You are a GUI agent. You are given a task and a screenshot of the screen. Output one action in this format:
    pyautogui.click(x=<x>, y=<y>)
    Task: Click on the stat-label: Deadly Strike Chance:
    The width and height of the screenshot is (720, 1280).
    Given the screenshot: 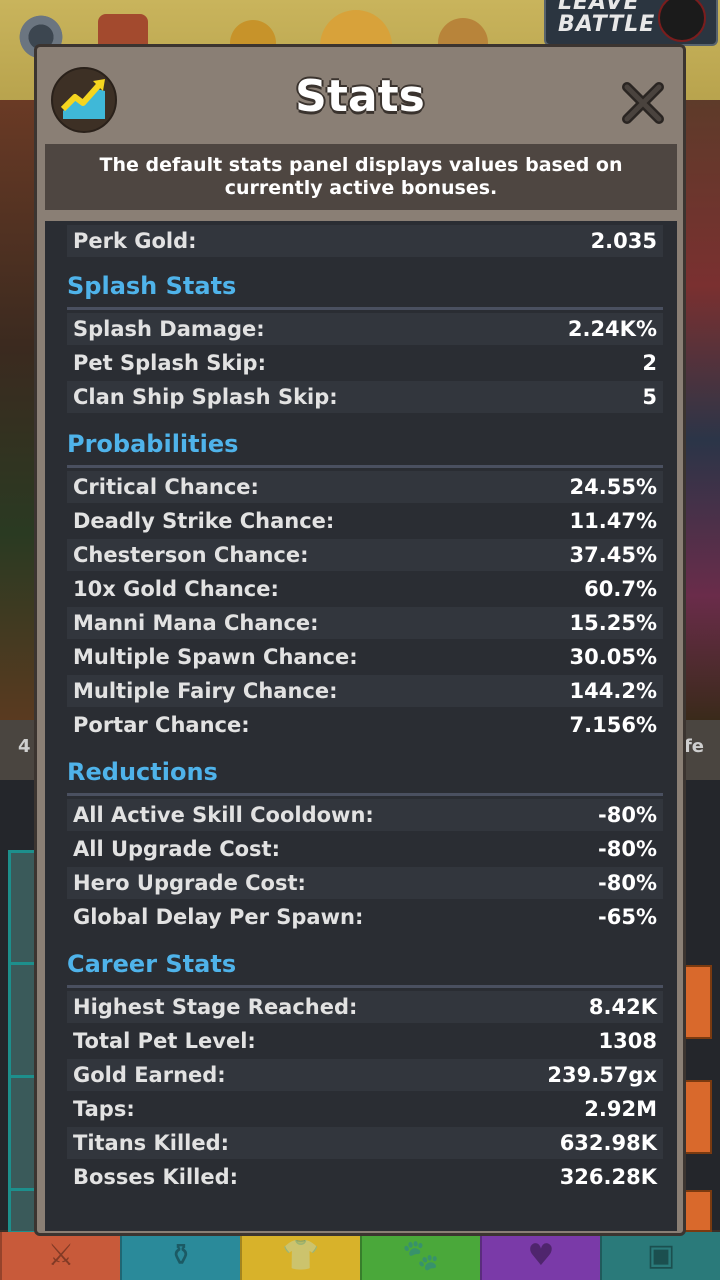 What is the action you would take?
    pyautogui.click(x=204, y=521)
    